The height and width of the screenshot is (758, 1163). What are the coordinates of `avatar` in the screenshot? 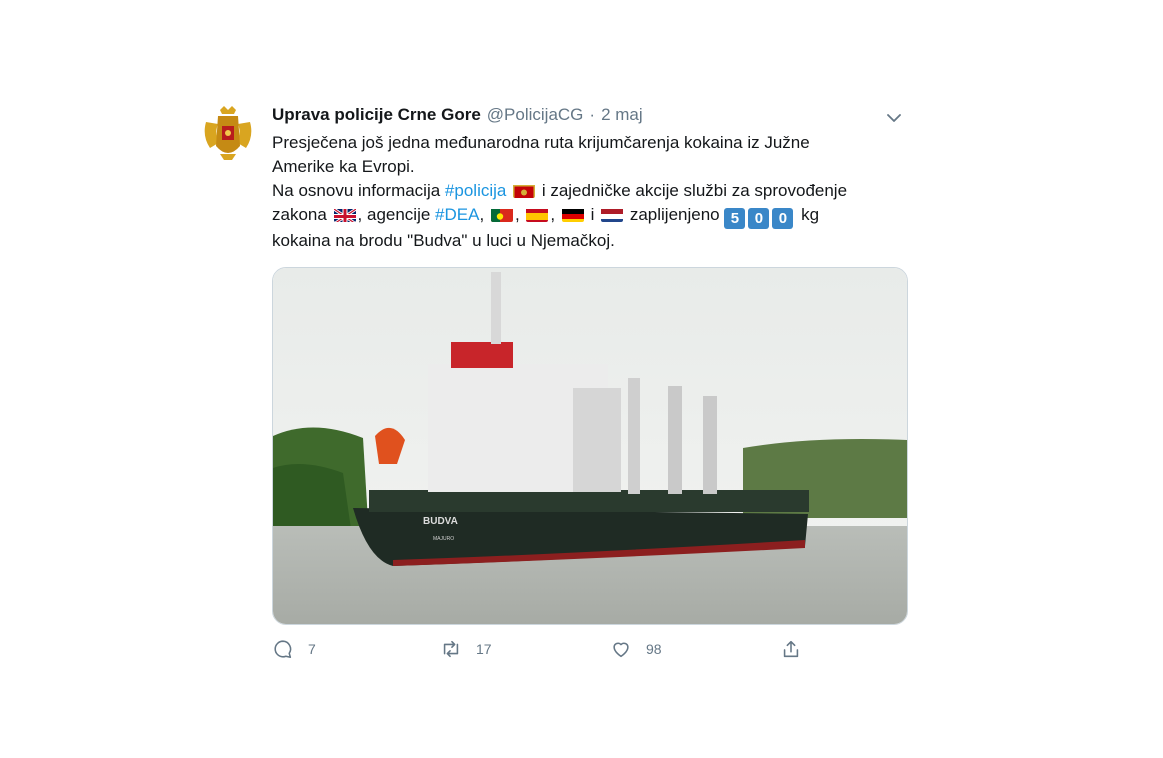 It's located at (228, 134).